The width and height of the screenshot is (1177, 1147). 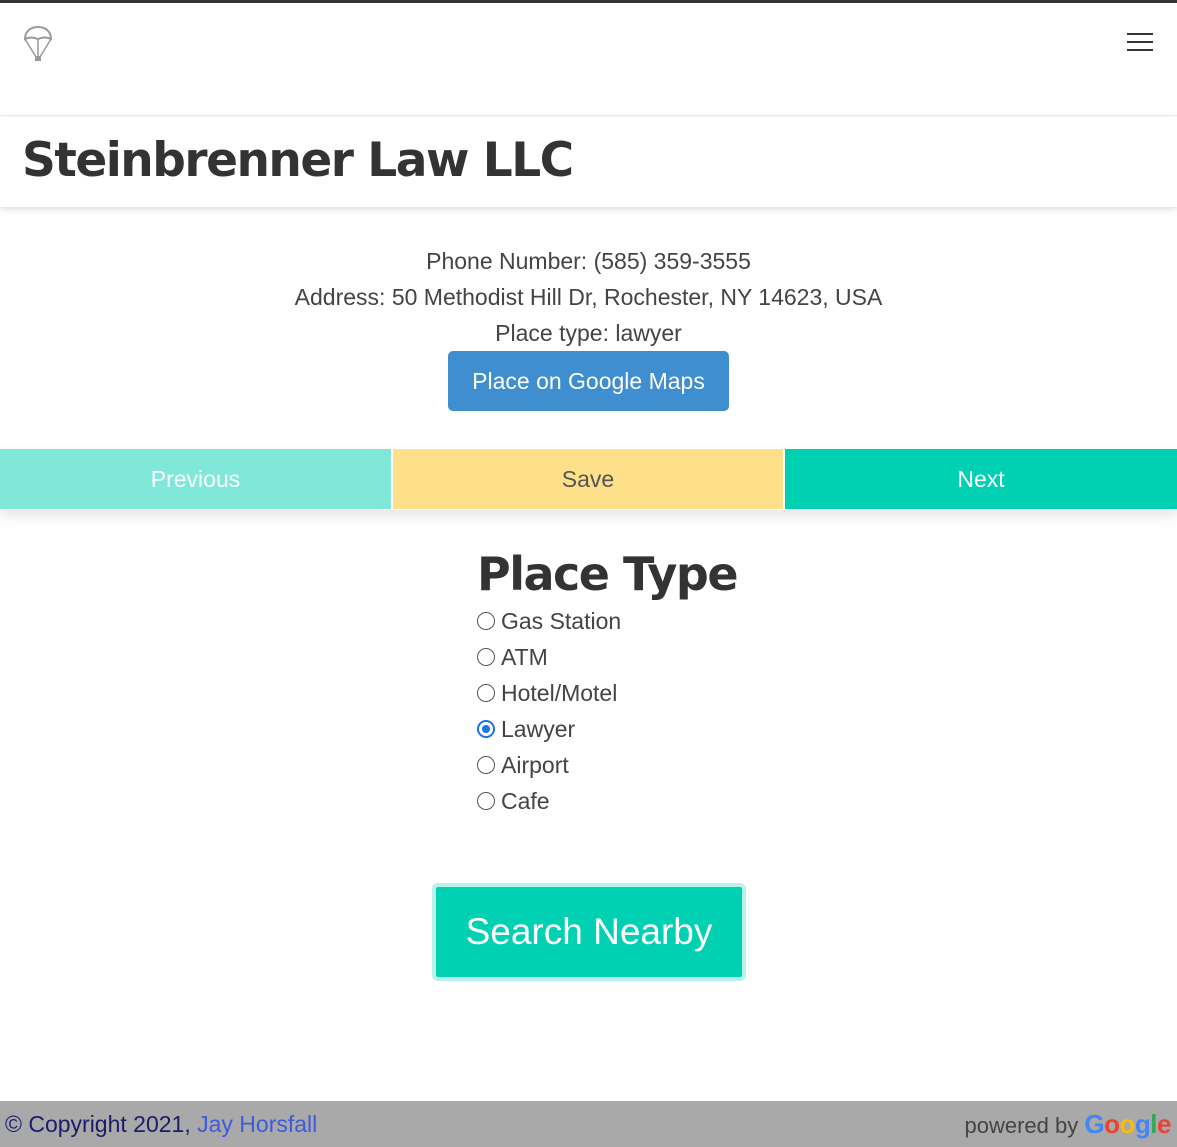 I want to click on navigation-row: Previous Save Next, so click(x=588, y=479).